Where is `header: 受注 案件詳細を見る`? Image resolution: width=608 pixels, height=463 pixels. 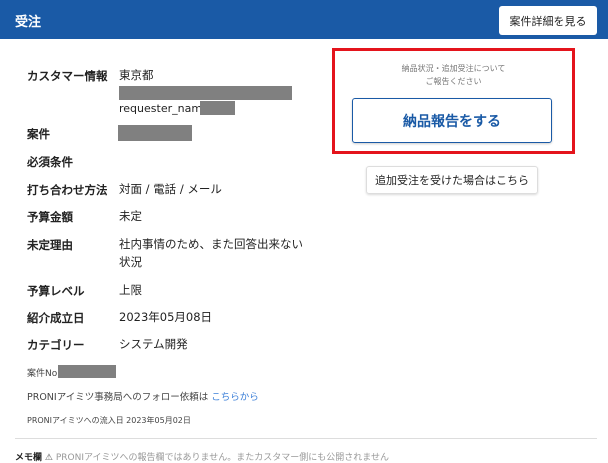
header: 受注 案件詳細を見る is located at coordinates (304, 19).